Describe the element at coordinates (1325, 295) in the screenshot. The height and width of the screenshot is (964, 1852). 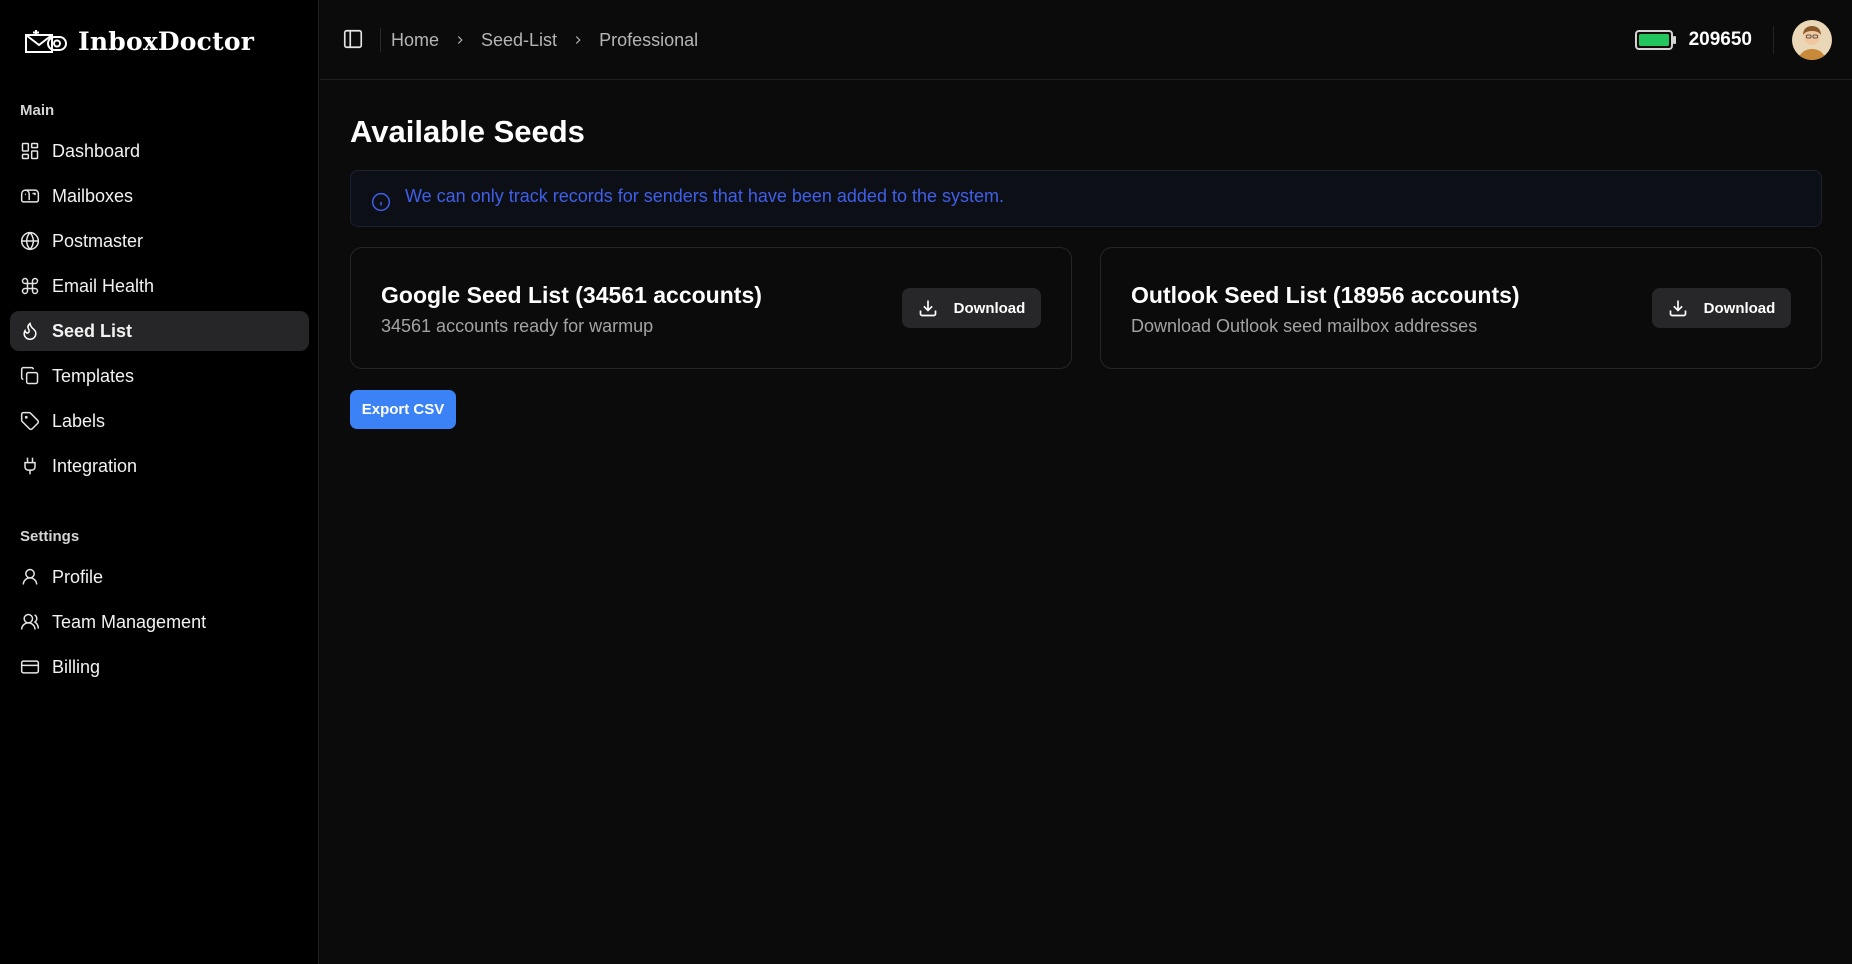
I see `card-title: Outlook Seed List (18956 accounts)` at that location.